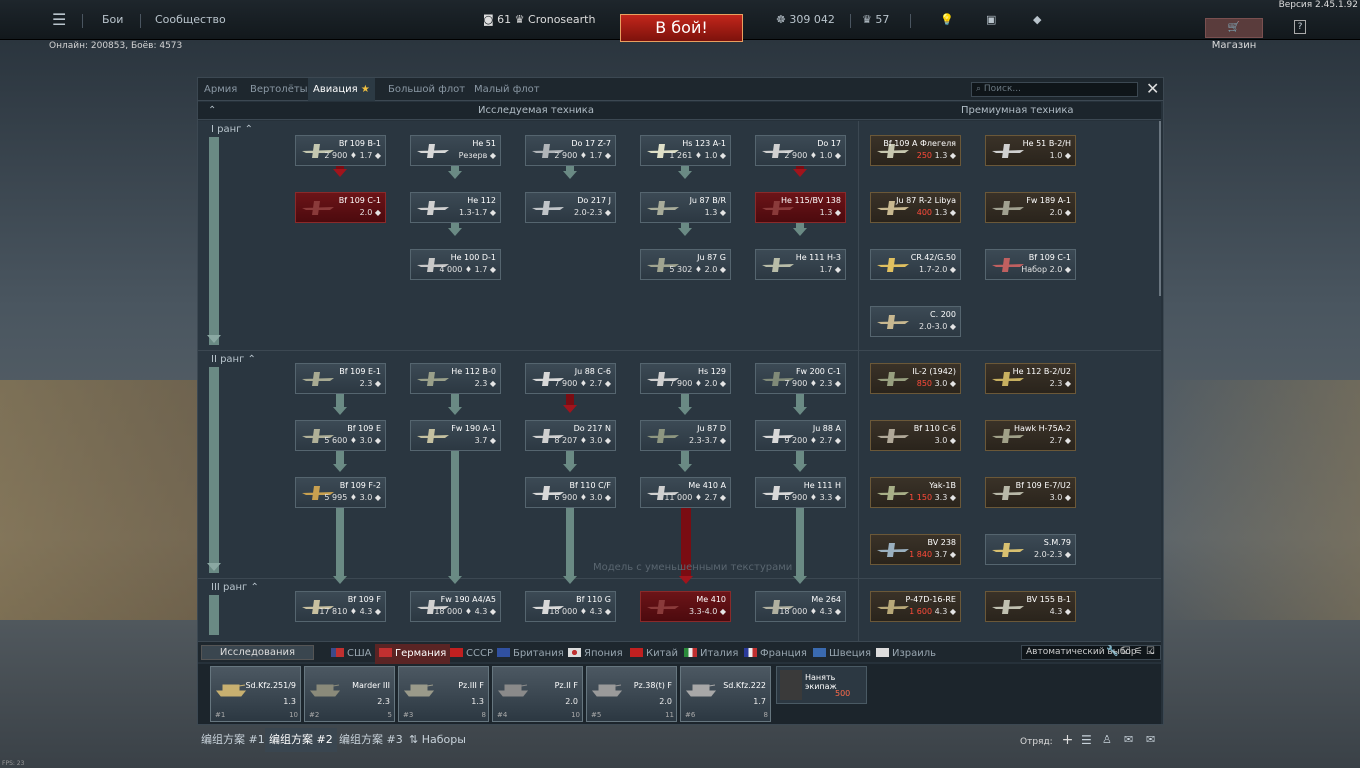 This screenshot has width=1360, height=768. What do you see at coordinates (1030, 606) in the screenshot?
I see `premium-card: BV 155 B-1 4.3 ◆` at bounding box center [1030, 606].